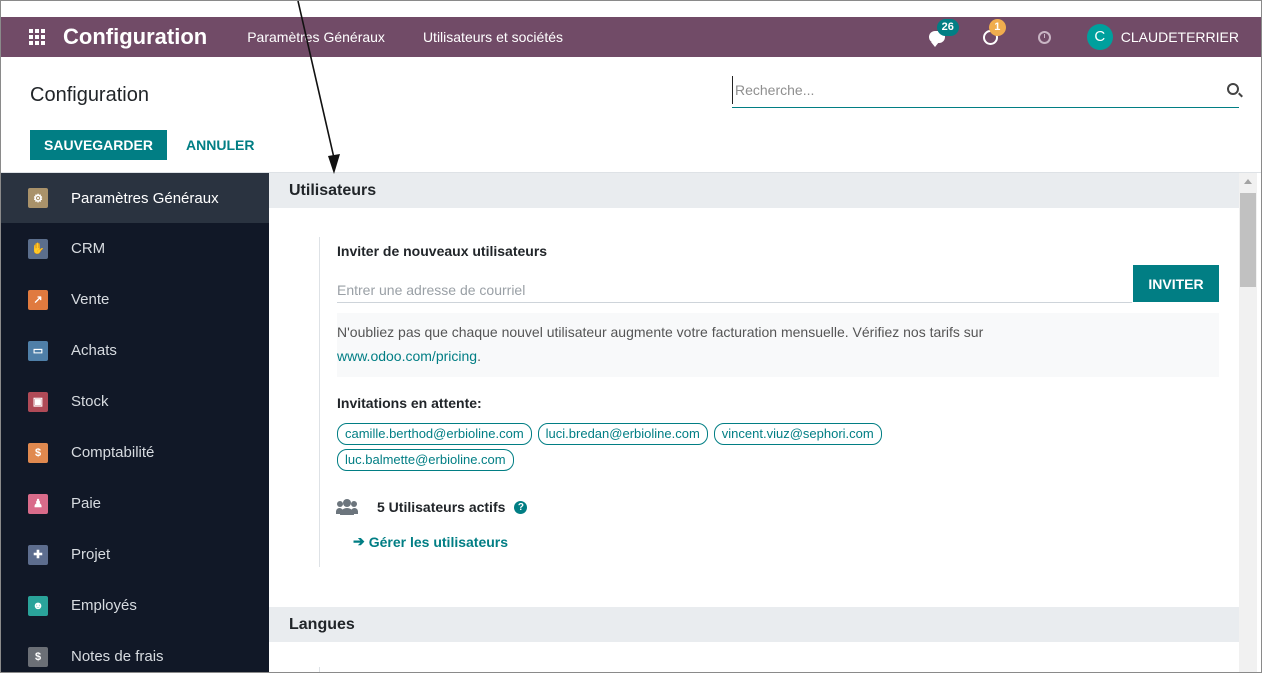 This screenshot has height=673, width=1262. What do you see at coordinates (38, 350) in the screenshot?
I see `credit-card-icon: ▭` at bounding box center [38, 350].